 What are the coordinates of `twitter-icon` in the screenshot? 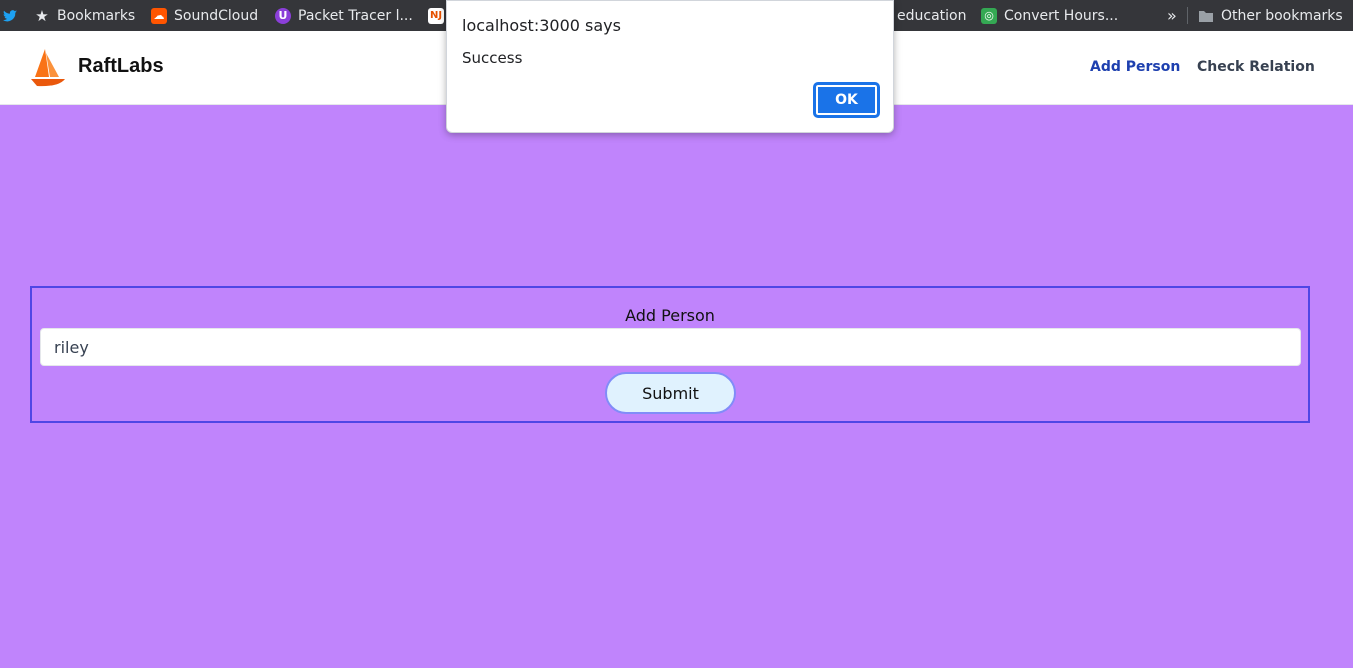 It's located at (10, 15).